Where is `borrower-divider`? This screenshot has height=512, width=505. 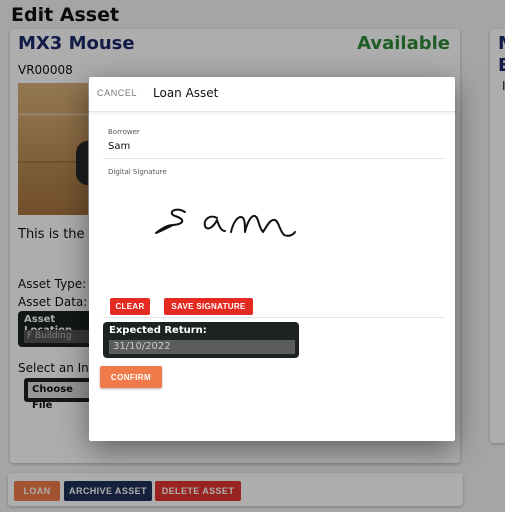
borrower-divider is located at coordinates (274, 158).